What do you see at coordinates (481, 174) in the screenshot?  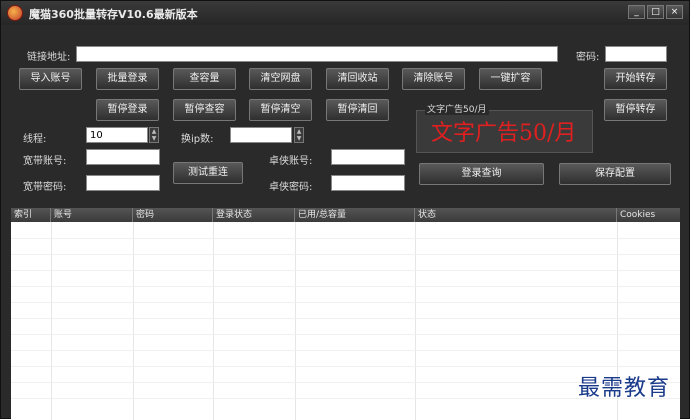 I see `login-query-button: 登录查询` at bounding box center [481, 174].